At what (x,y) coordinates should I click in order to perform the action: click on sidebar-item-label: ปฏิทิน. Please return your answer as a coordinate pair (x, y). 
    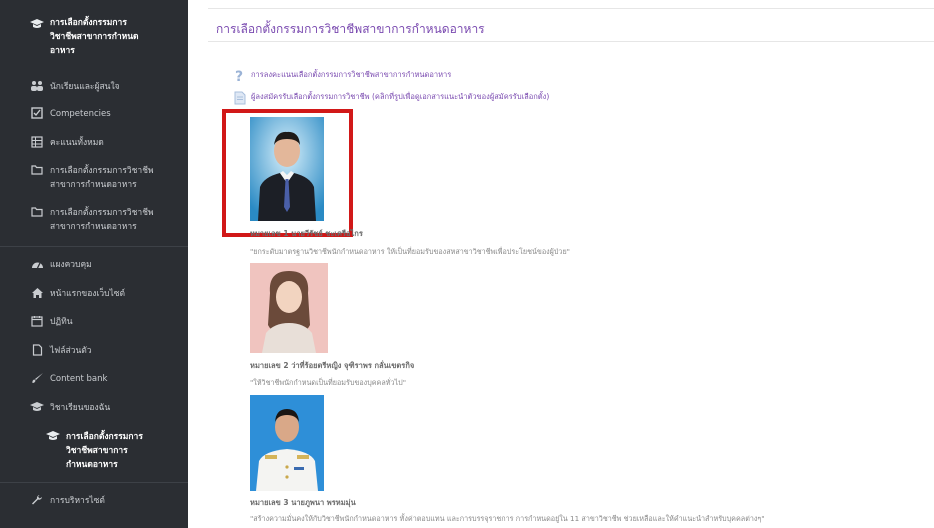
    Looking at the image, I should click on (61, 322).